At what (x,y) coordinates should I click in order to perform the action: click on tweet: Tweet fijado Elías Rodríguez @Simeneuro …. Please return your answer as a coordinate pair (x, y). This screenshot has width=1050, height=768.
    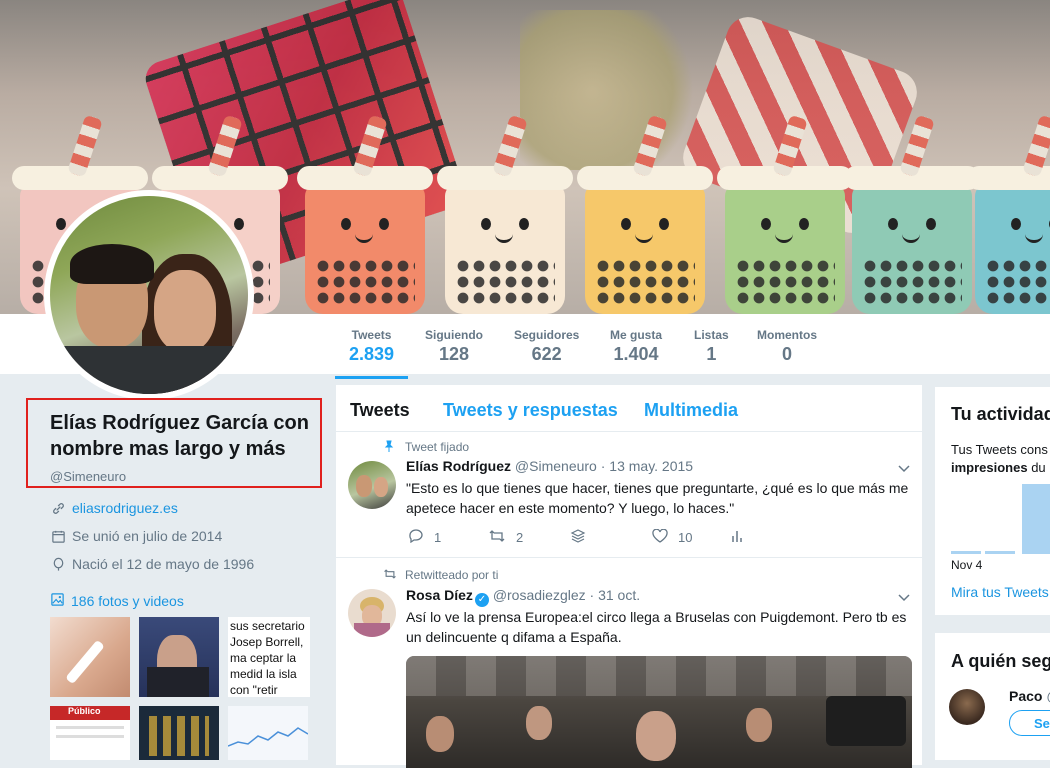
    Looking at the image, I should click on (629, 495).